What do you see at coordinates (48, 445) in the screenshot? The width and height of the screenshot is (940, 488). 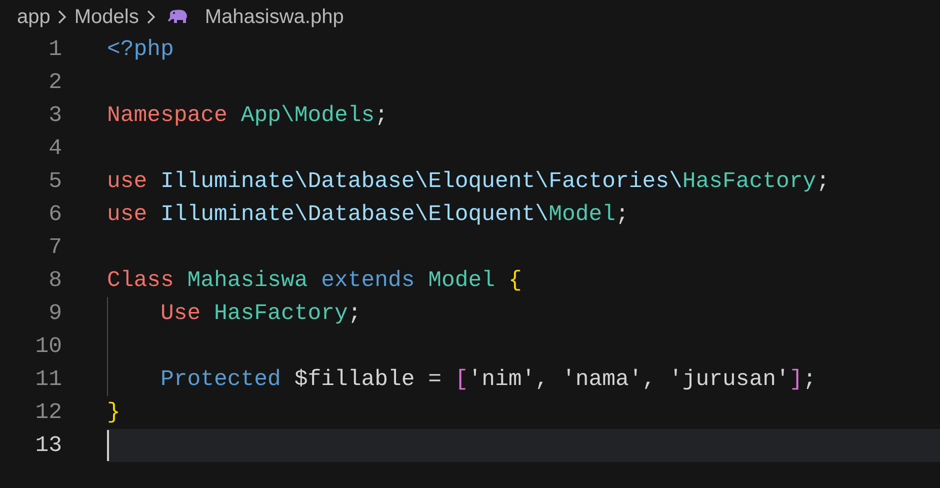 I see `line-number: 13` at bounding box center [48, 445].